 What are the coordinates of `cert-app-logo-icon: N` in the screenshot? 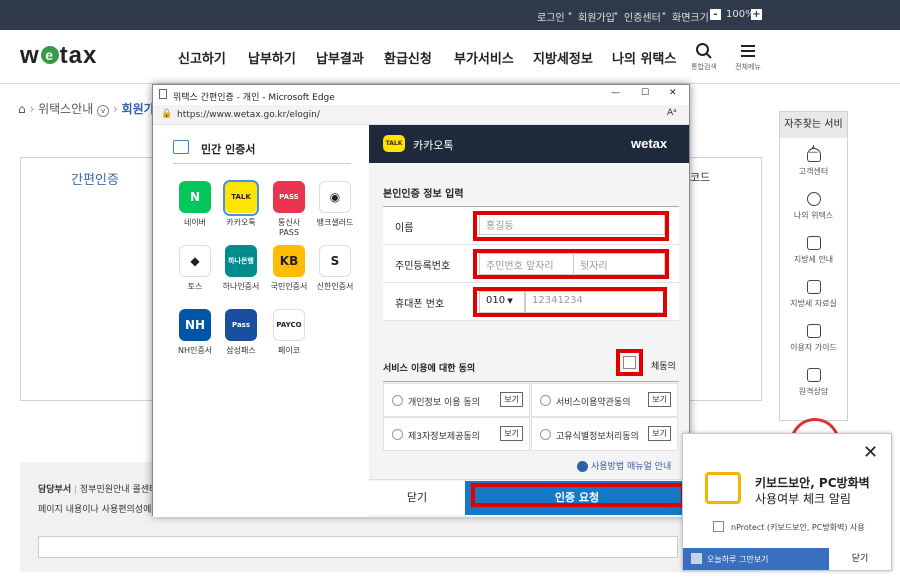 It's located at (195, 197).